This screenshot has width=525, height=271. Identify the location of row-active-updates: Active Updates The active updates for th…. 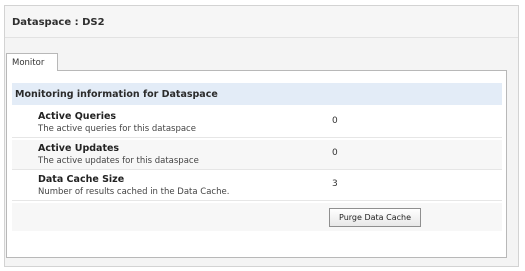
(257, 155).